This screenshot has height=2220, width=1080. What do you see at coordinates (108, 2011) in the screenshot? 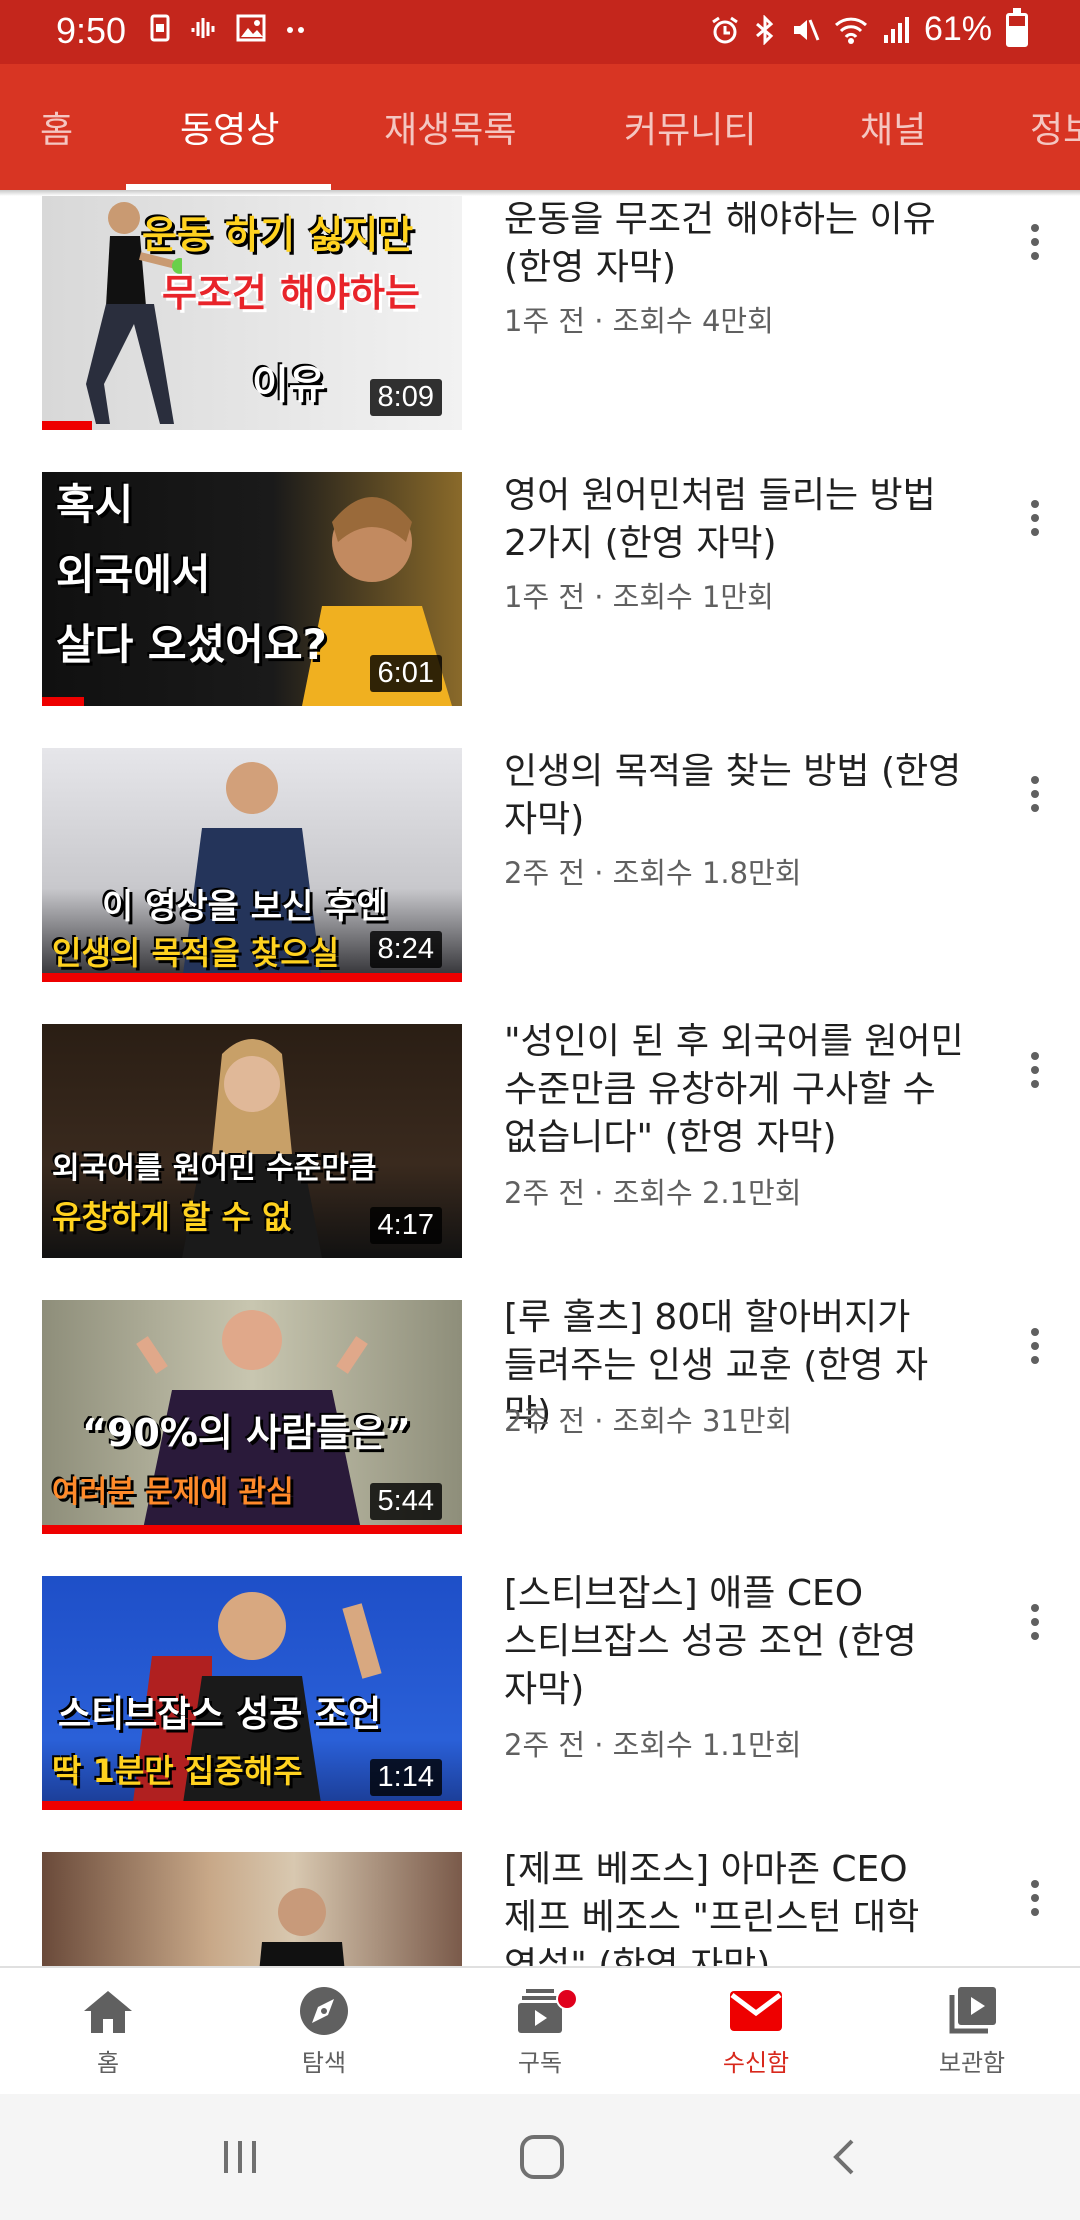
I see `home-icon` at bounding box center [108, 2011].